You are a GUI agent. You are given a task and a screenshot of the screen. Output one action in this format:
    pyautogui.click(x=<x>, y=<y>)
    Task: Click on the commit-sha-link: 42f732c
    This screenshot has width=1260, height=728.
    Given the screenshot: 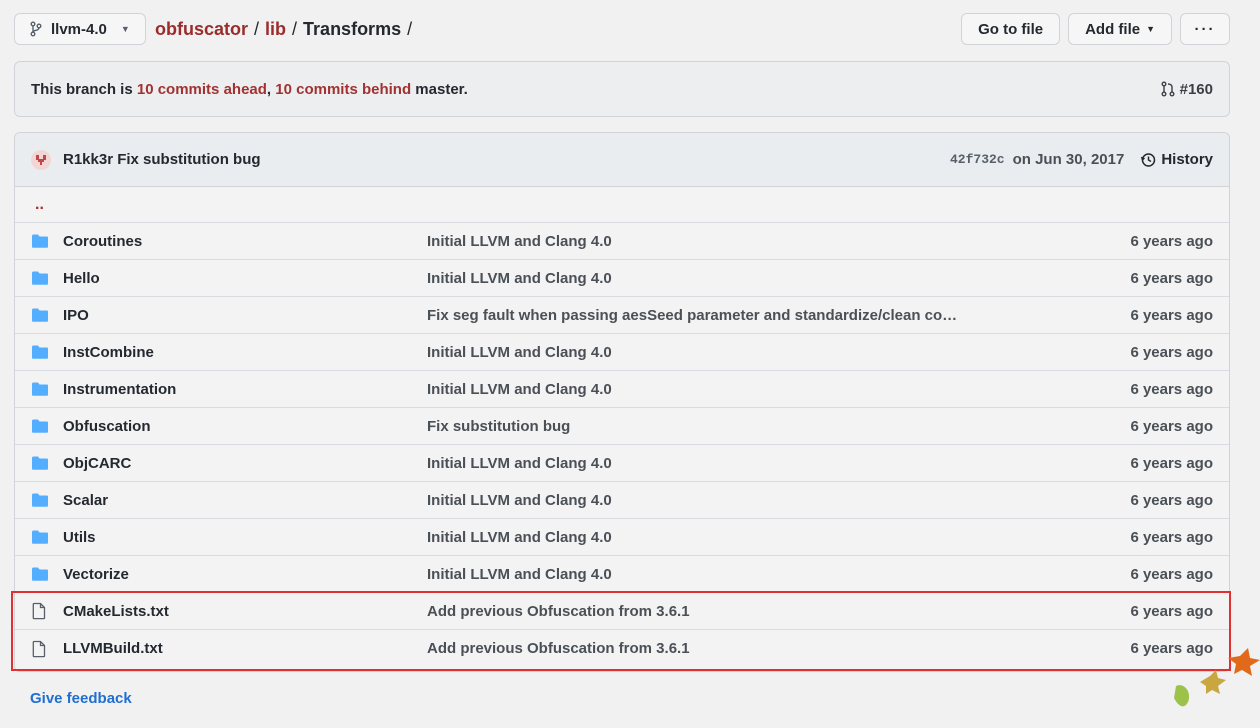 What is the action you would take?
    pyautogui.click(x=977, y=159)
    